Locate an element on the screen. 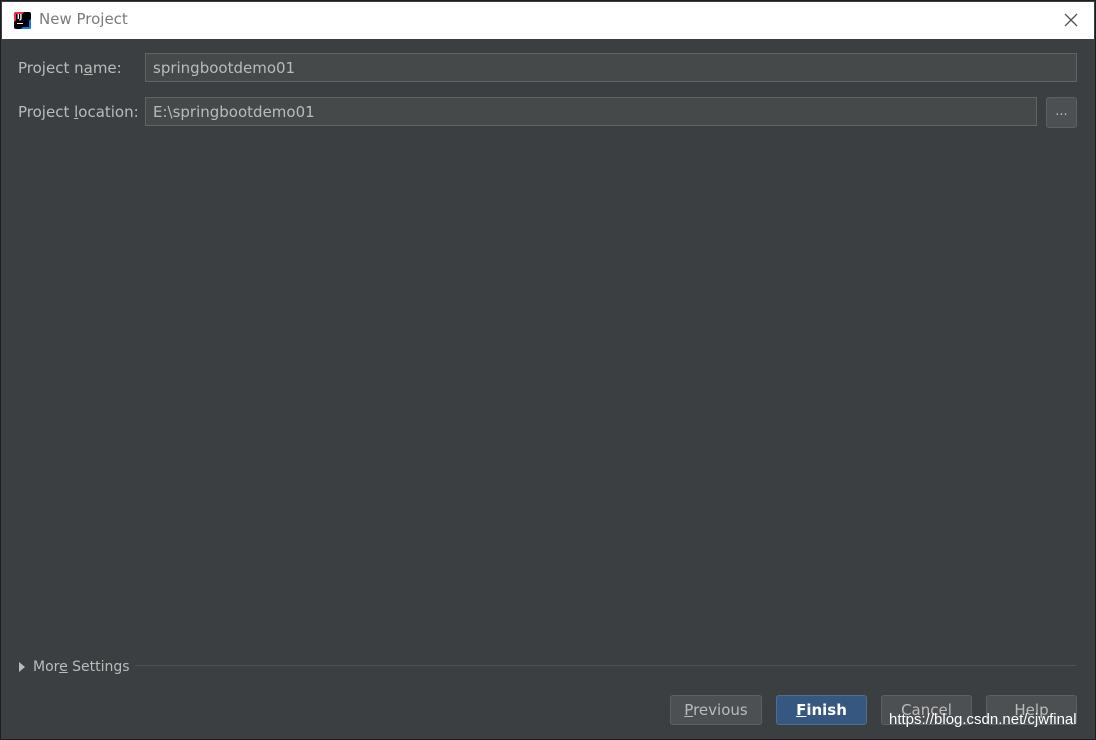 This screenshot has width=1096, height=740. finish-button: Finish is located at coordinates (821, 710).